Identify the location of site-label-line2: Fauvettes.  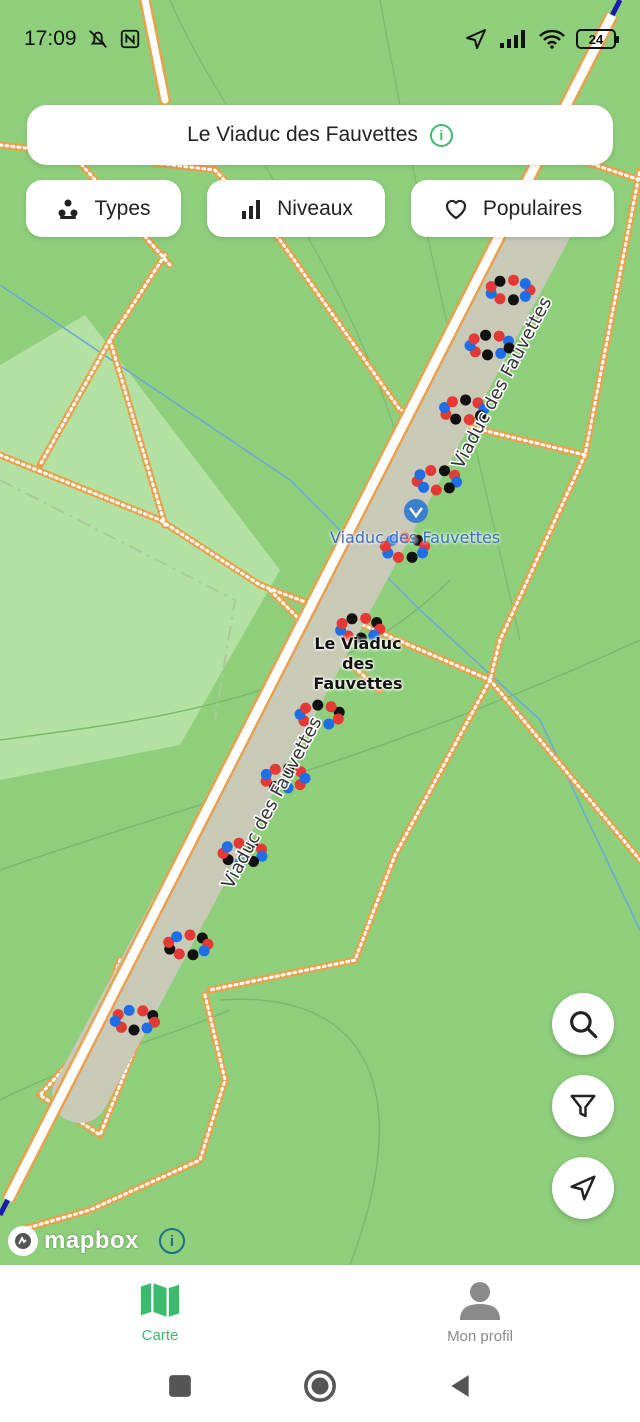
(358, 683).